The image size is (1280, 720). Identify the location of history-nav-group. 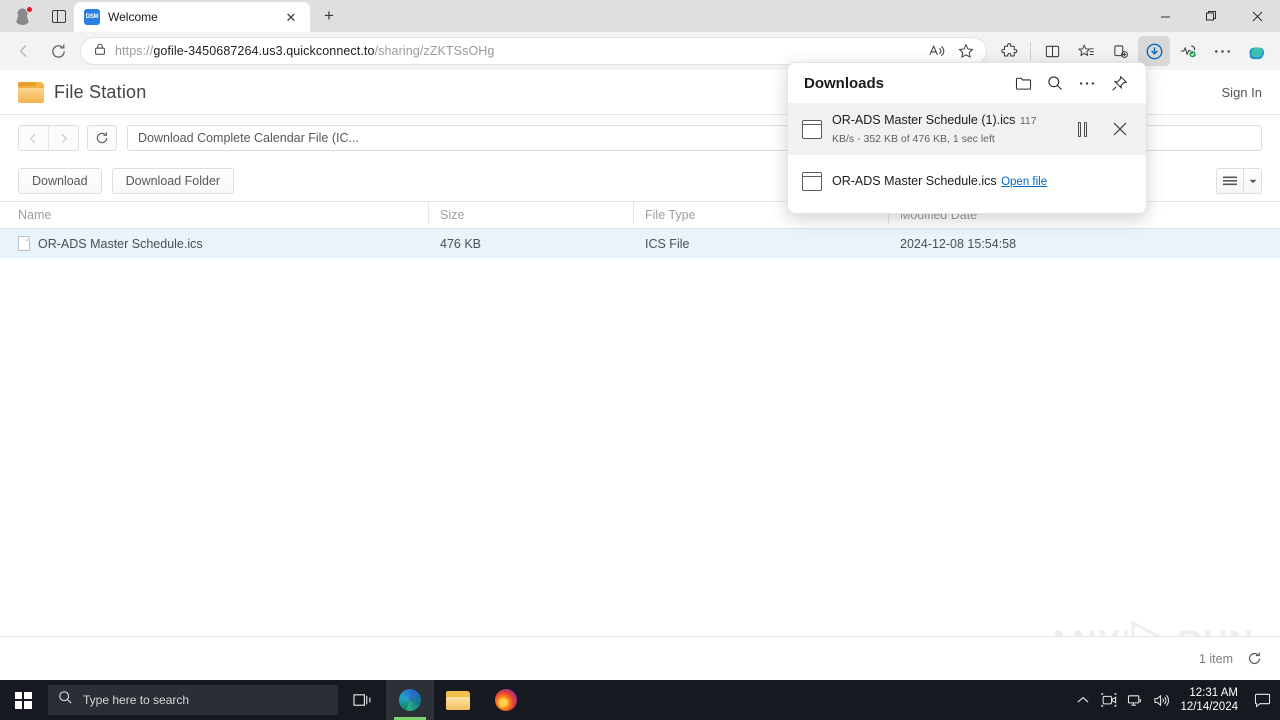
(48, 138).